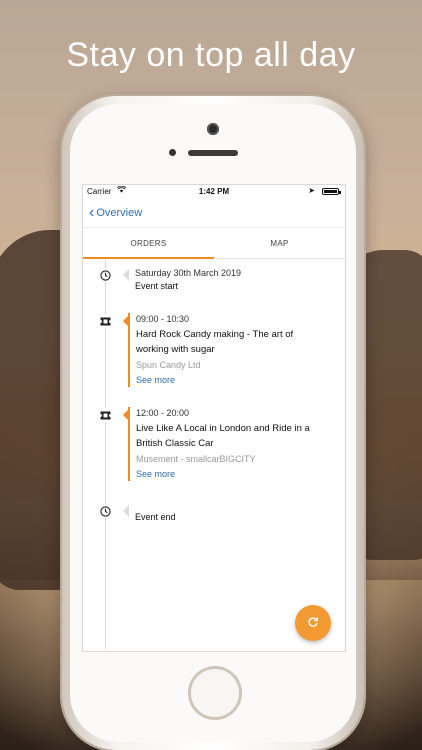 The height and width of the screenshot is (750, 422). Describe the element at coordinates (175, 443) in the screenshot. I see `order-title-line2: British Classic Car` at that location.